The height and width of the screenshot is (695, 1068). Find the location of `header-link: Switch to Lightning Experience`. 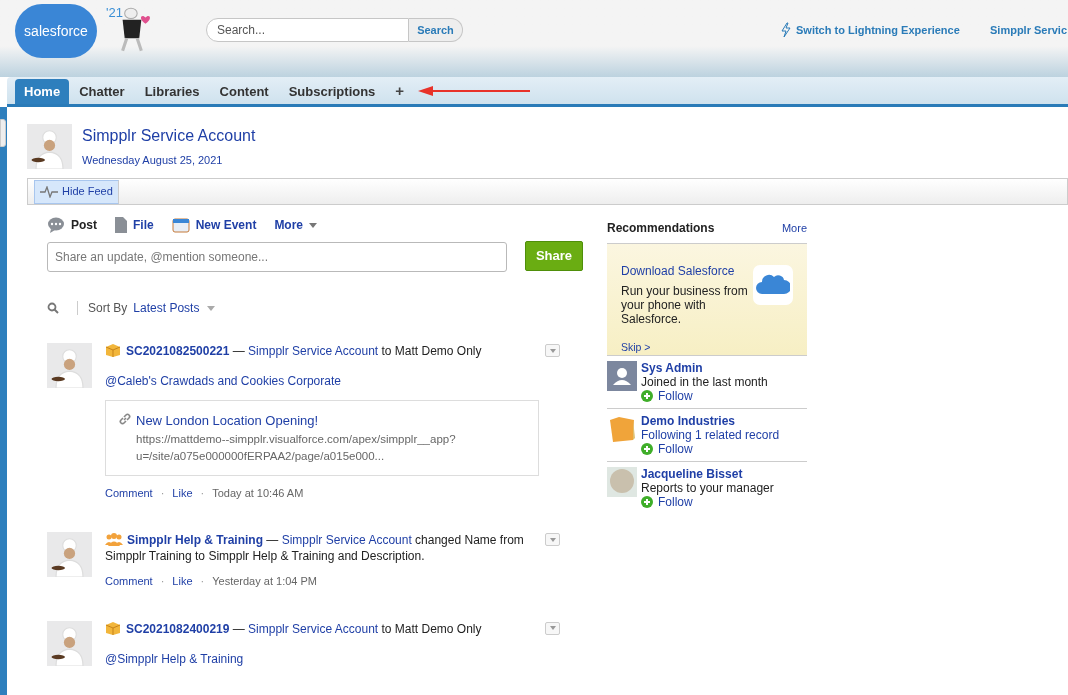

header-link: Switch to Lightning Experience is located at coordinates (870, 30).